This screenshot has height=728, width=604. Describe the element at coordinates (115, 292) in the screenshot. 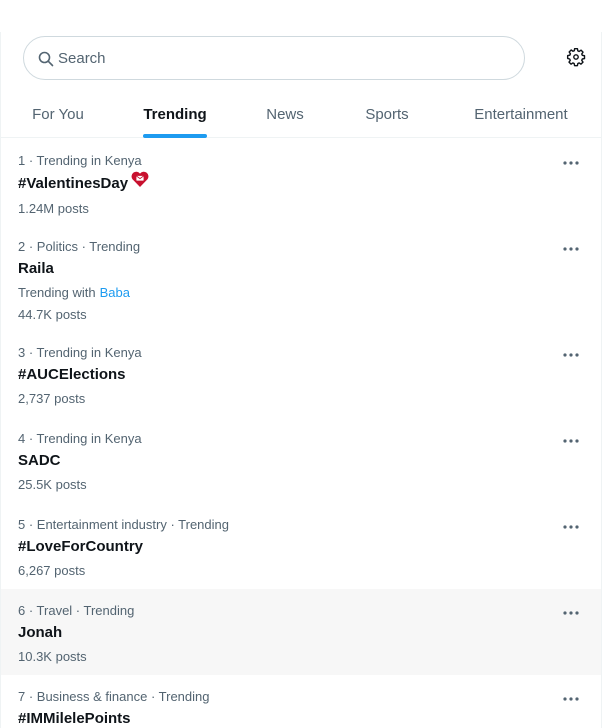

I see `related-link: Baba` at that location.